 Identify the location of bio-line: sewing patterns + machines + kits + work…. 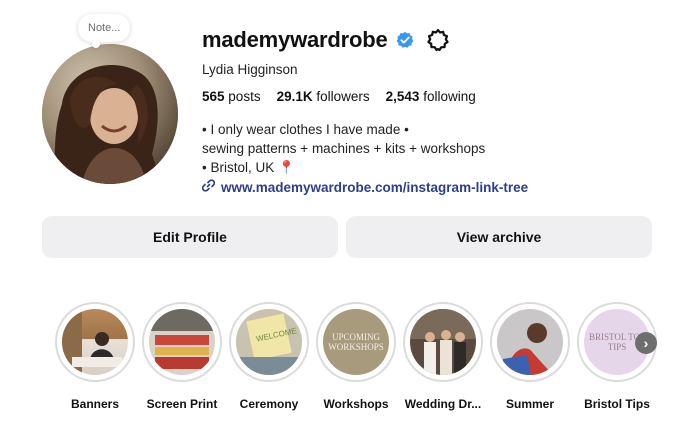
(344, 148).